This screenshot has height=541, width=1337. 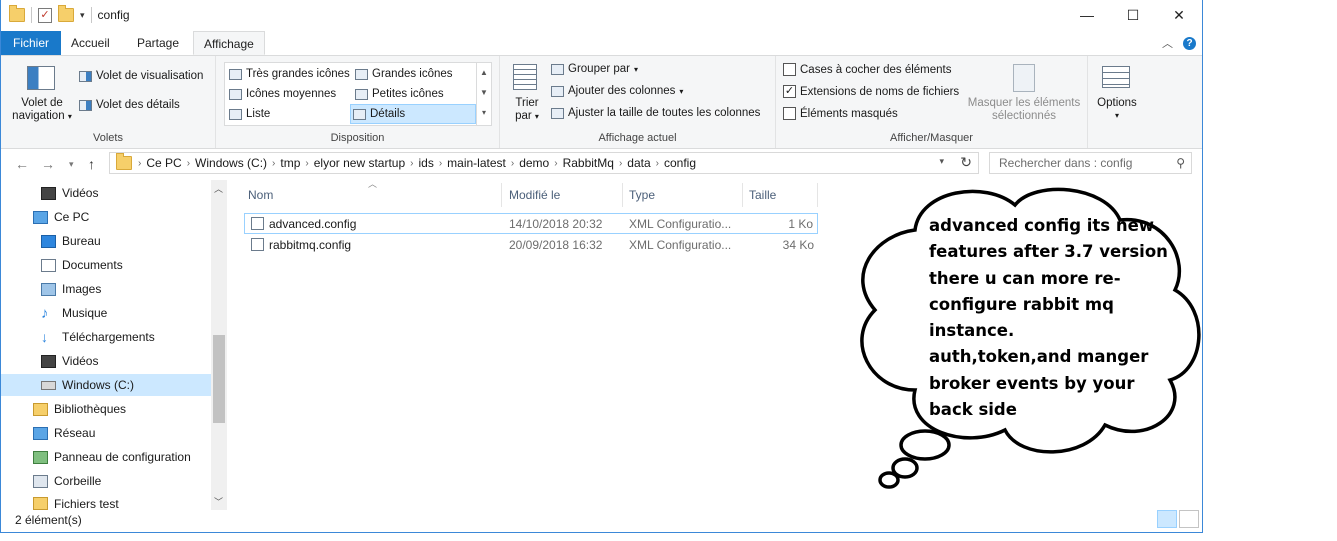 I want to click on annotation-line: advanced config its new, so click(x=1042, y=225).